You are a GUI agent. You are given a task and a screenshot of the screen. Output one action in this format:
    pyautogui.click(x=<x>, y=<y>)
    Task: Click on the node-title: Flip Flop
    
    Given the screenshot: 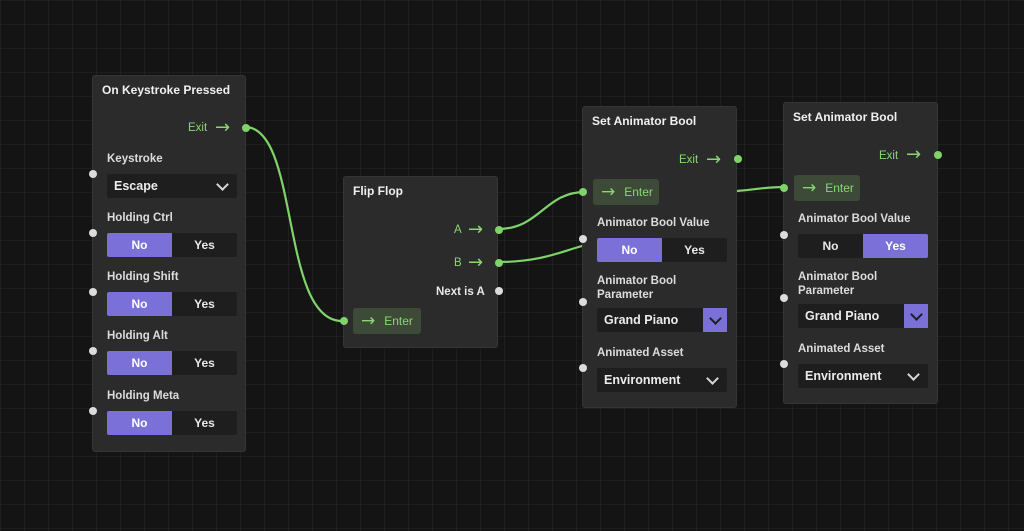 What is the action you would take?
    pyautogui.click(x=378, y=191)
    